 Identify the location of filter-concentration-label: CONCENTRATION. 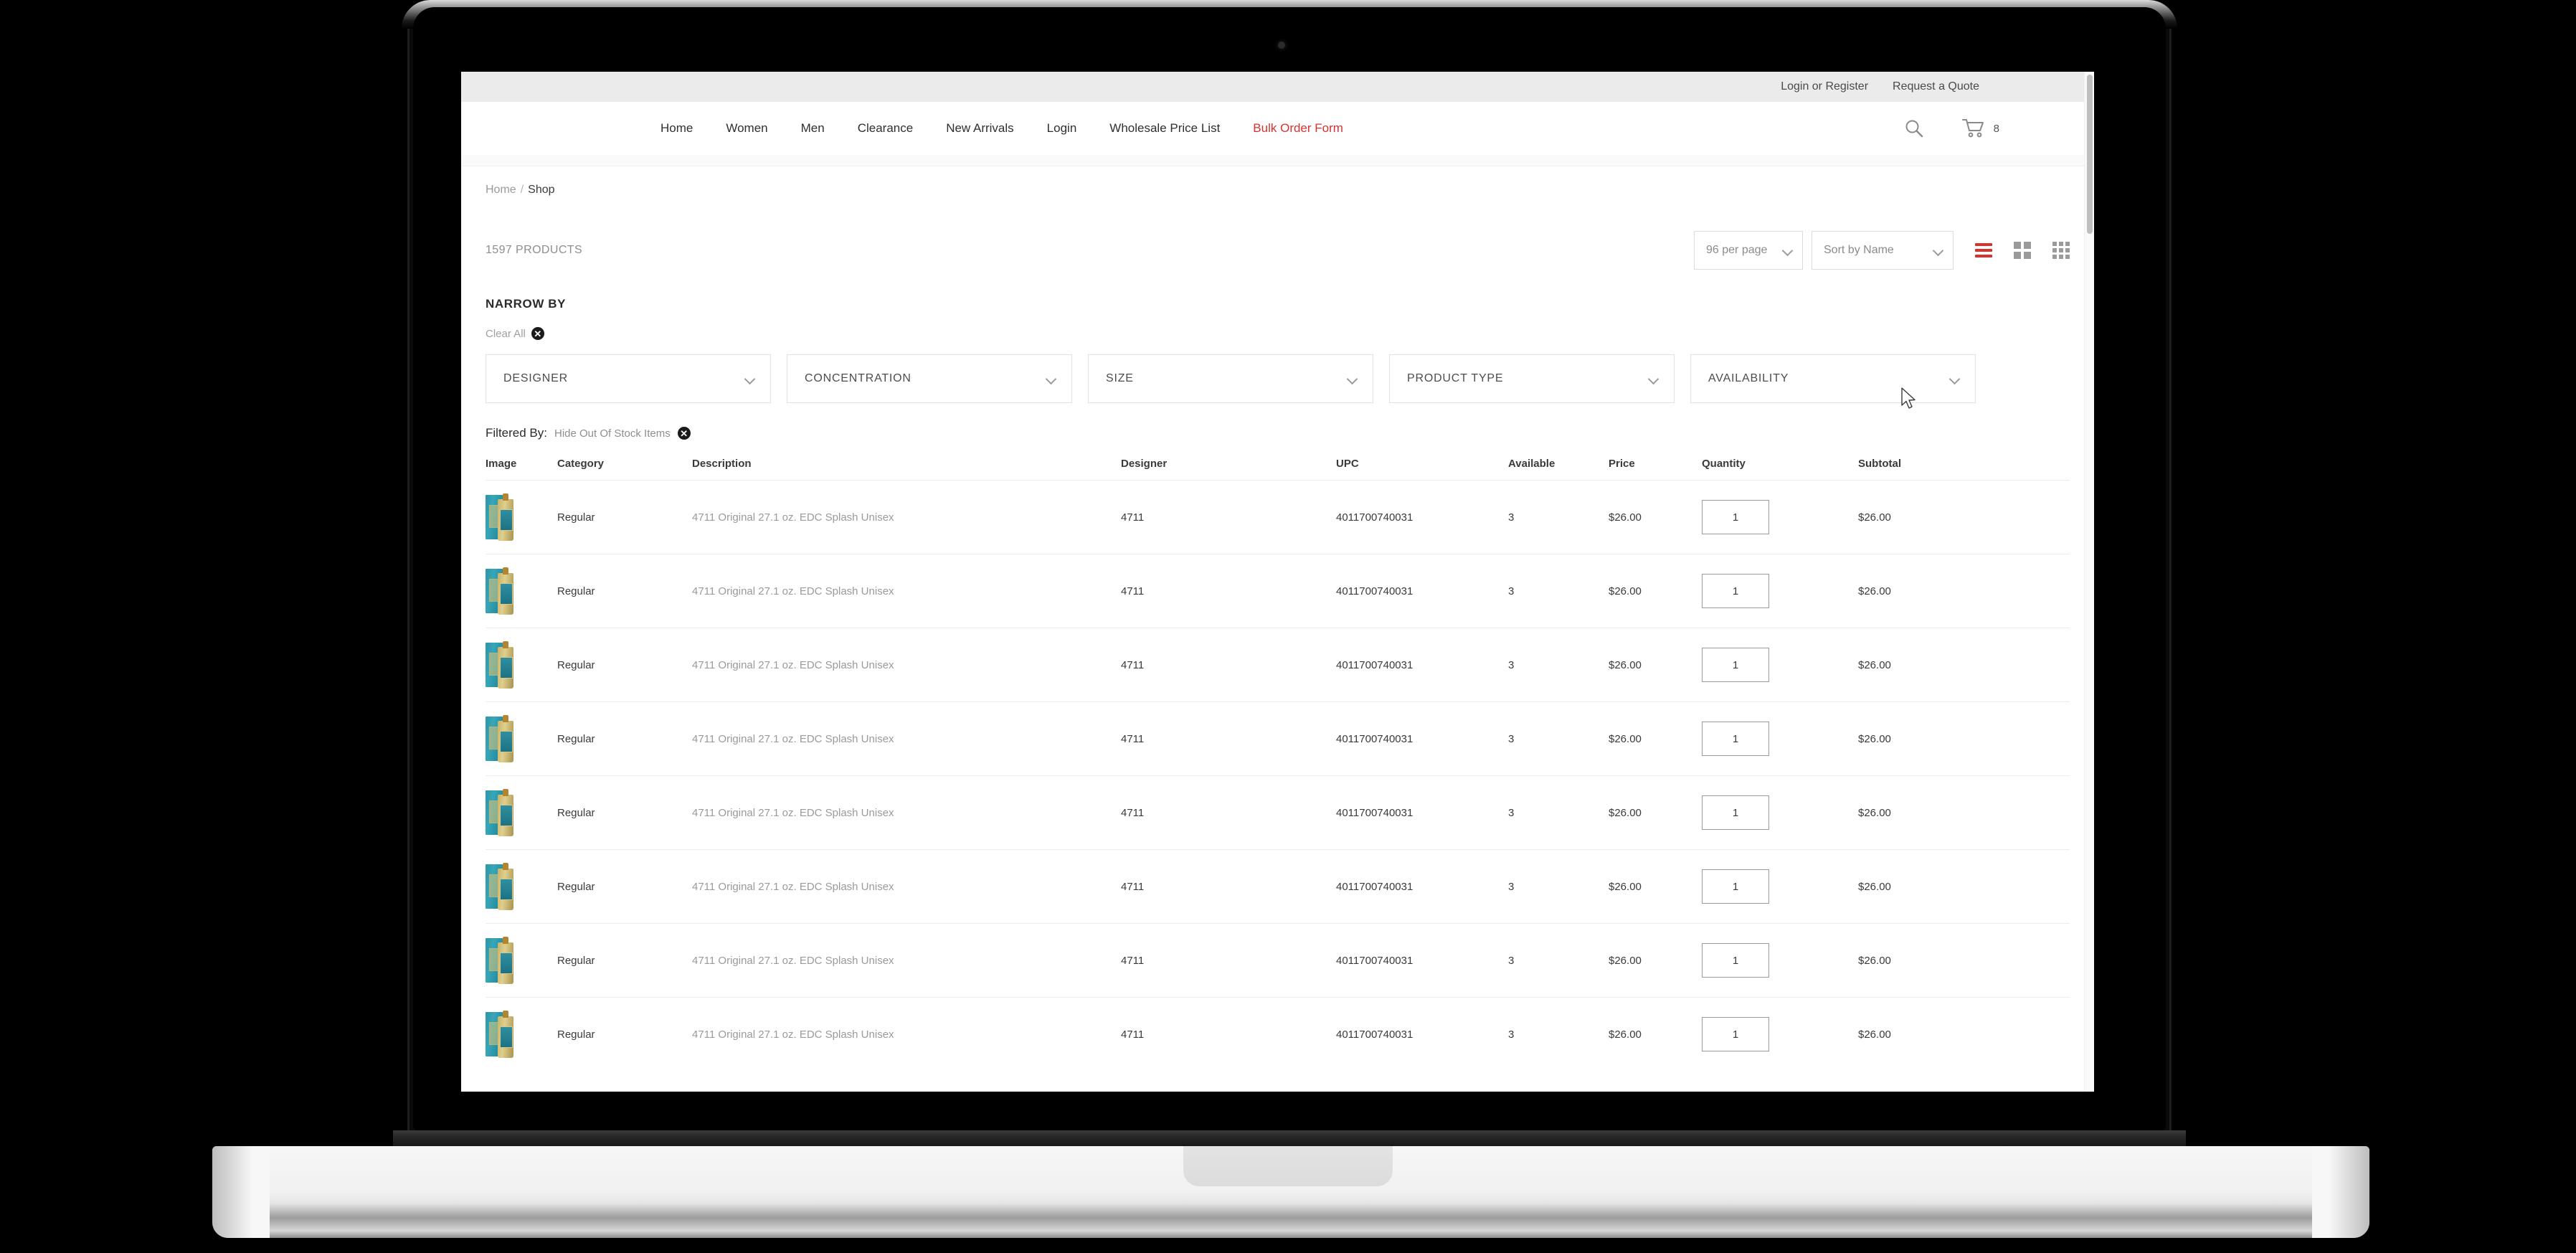
(858, 378).